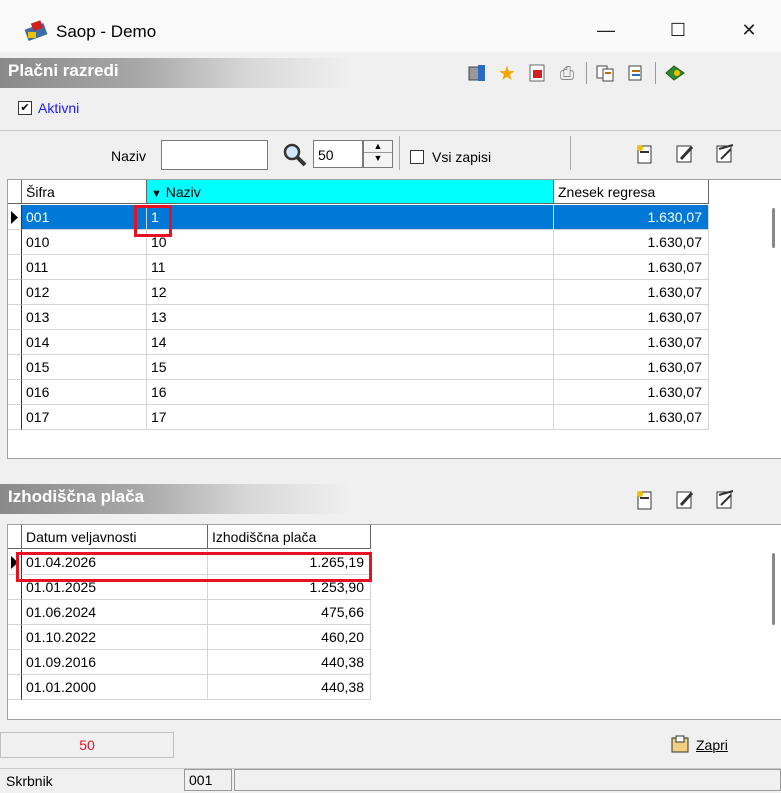 The image size is (781, 793). What do you see at coordinates (350, 242) in the screenshot?
I see `cell-naziv: 10` at bounding box center [350, 242].